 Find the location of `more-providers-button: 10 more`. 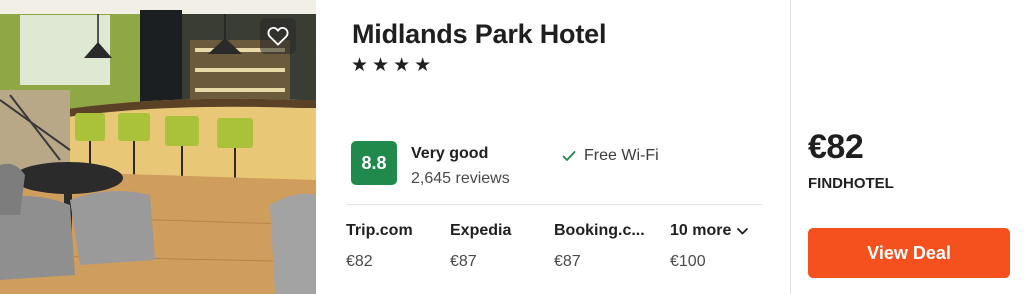

more-providers-button: 10 more is located at coordinates (709, 231).